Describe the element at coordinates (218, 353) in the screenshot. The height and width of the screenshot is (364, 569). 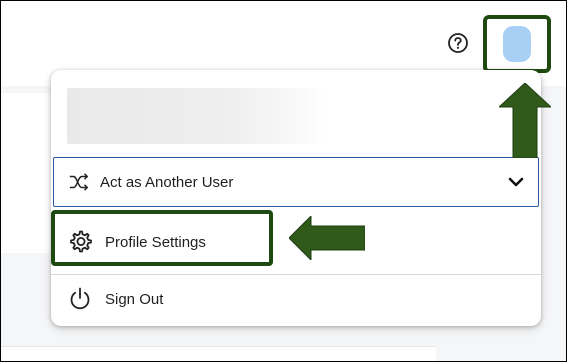
I see `background-bottom-card` at that location.